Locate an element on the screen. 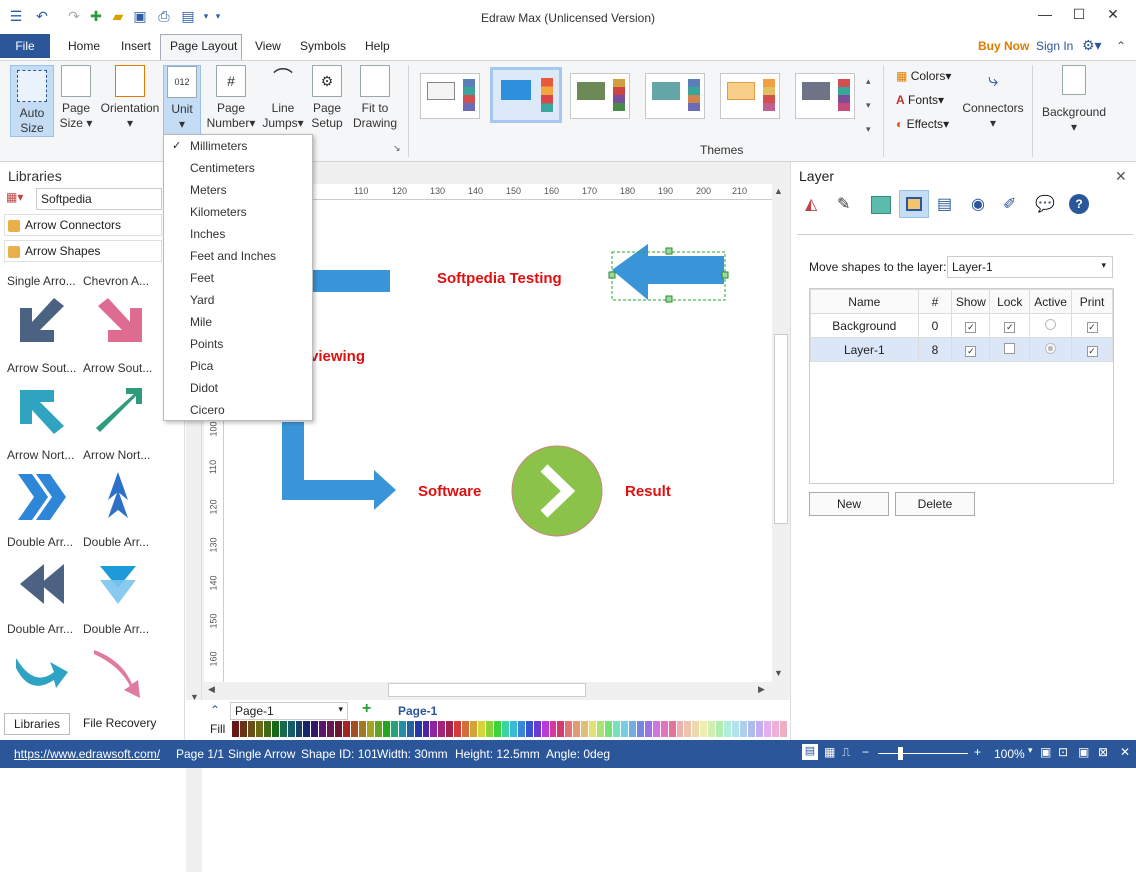 The width and height of the screenshot is (1136, 872). layer-select: Layer-1 ▾ is located at coordinates (1030, 267).